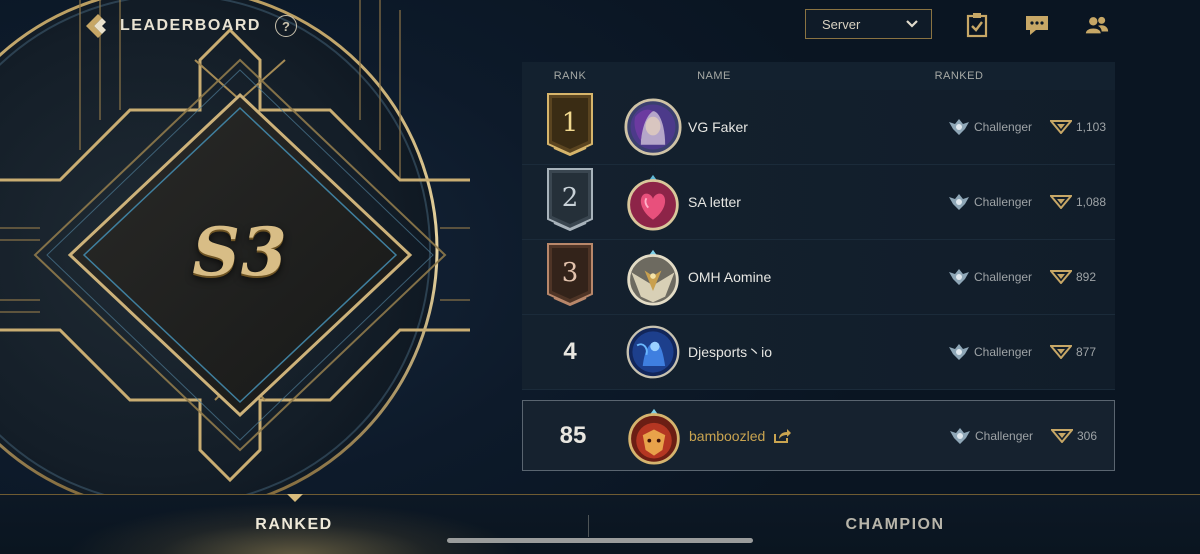 The image size is (1200, 554). What do you see at coordinates (714, 202) in the screenshot?
I see `player-name: SA letter` at bounding box center [714, 202].